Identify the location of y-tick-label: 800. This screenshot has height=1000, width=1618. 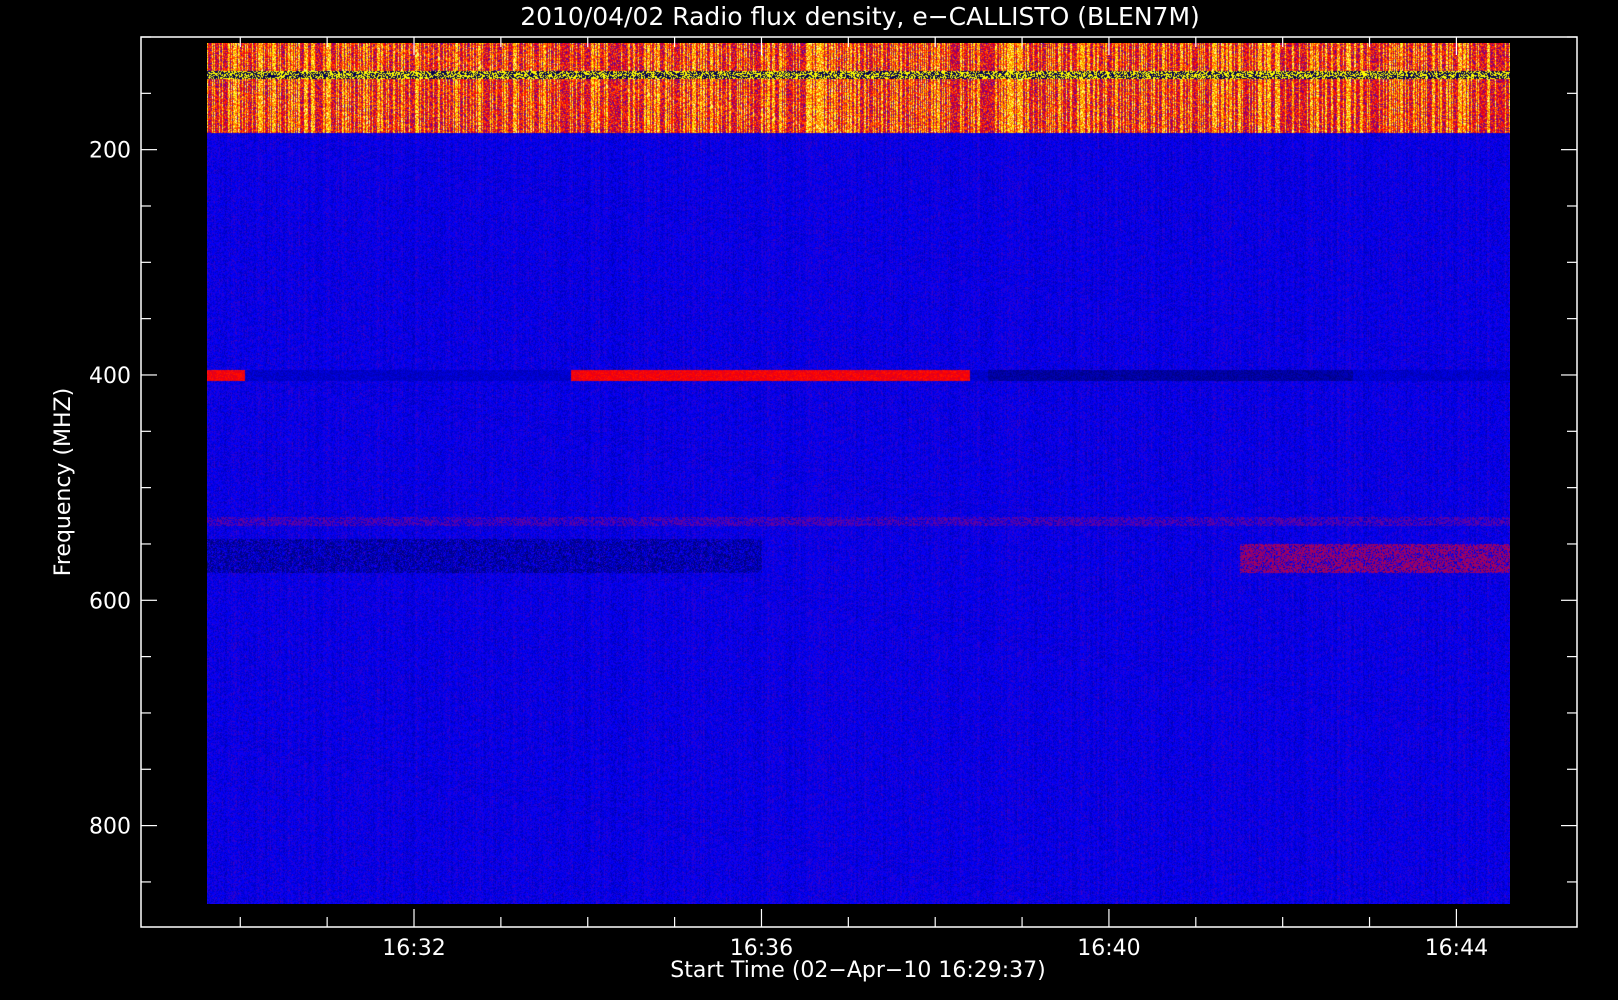
(110, 827).